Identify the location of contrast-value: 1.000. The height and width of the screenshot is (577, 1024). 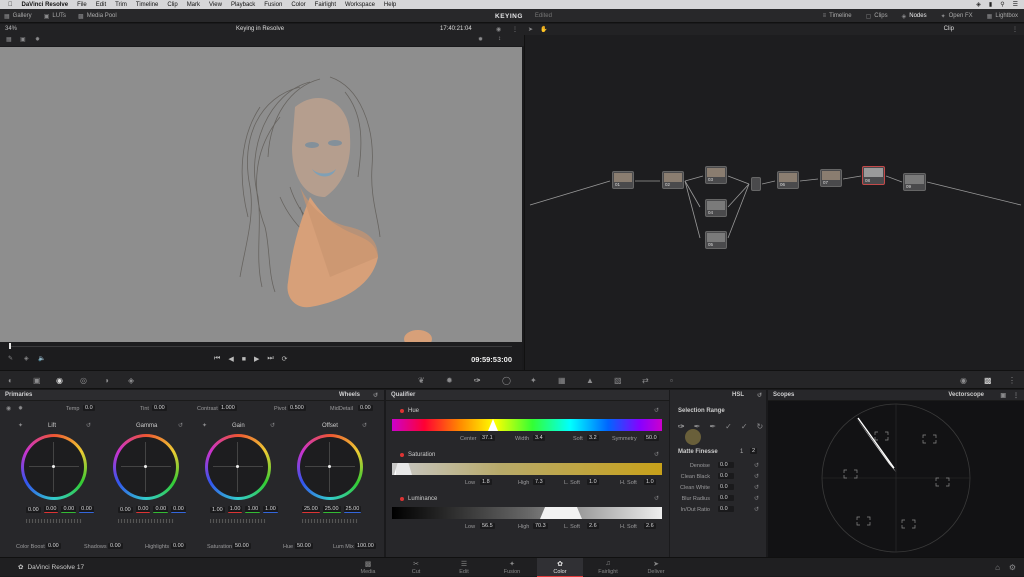
(228, 408).